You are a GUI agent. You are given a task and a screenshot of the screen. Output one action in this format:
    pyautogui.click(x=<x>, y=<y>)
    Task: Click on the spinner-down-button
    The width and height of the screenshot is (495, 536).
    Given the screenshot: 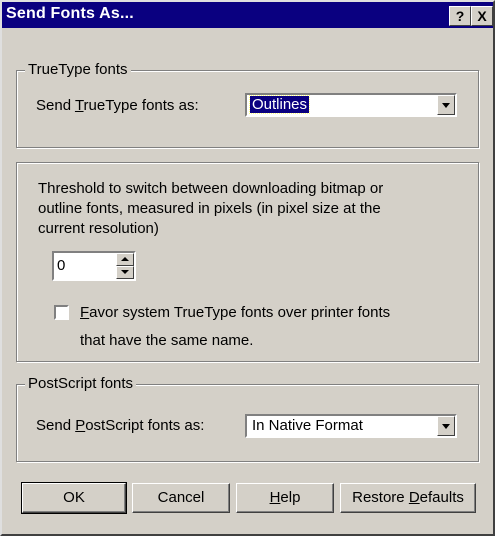 What is the action you would take?
    pyautogui.click(x=125, y=272)
    